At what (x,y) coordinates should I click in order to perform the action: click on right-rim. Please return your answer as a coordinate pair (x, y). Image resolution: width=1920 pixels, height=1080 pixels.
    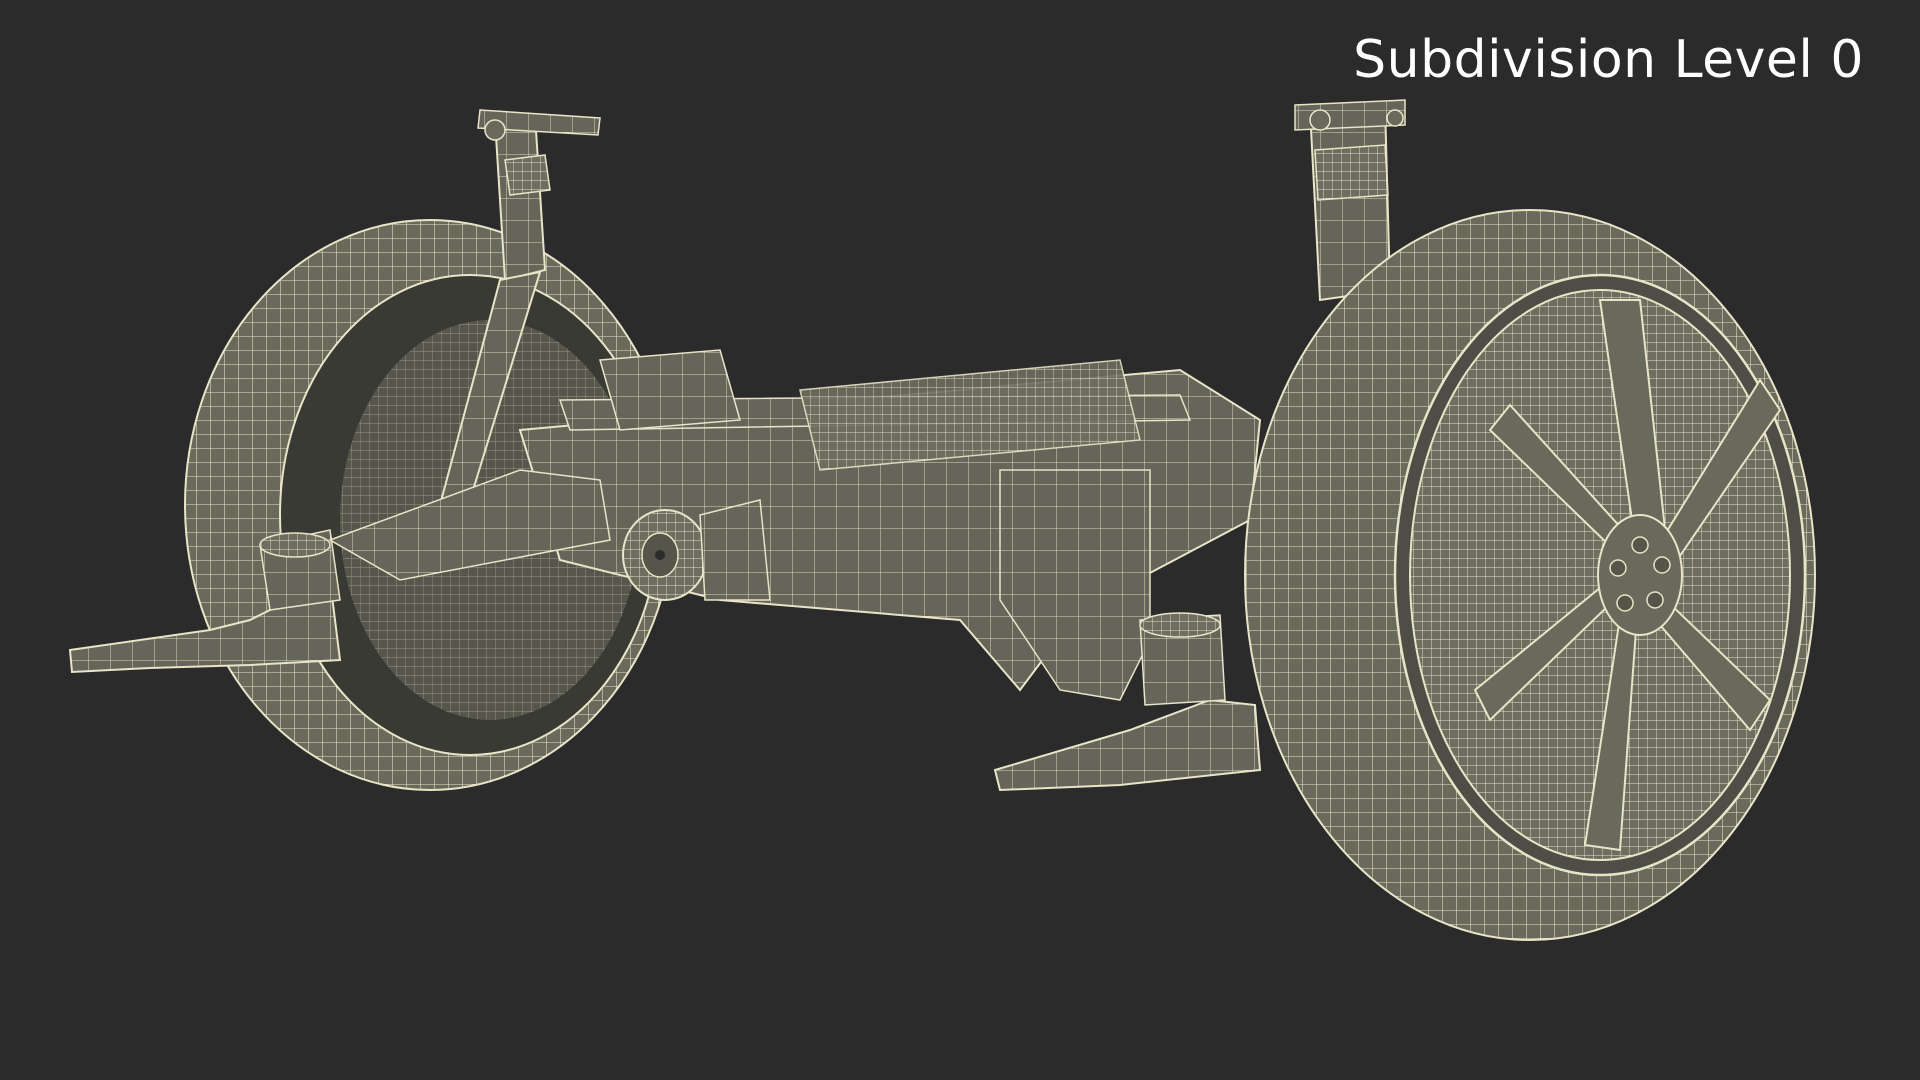
    Looking at the image, I should click on (1600, 575).